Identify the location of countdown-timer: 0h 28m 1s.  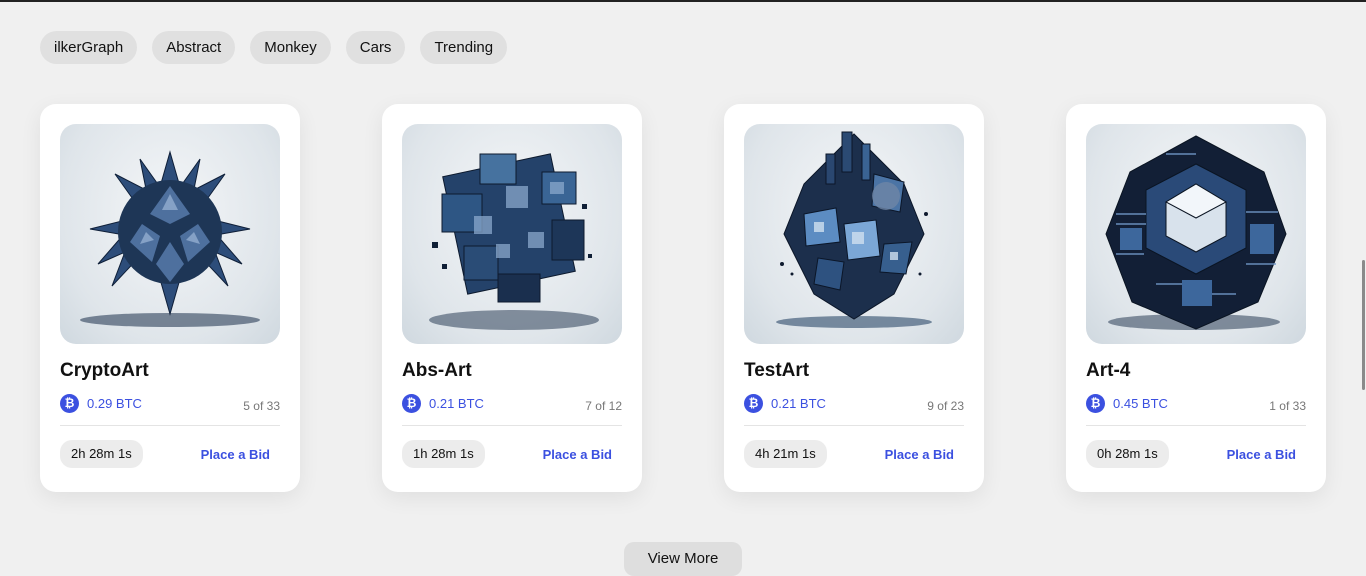
(1127, 454).